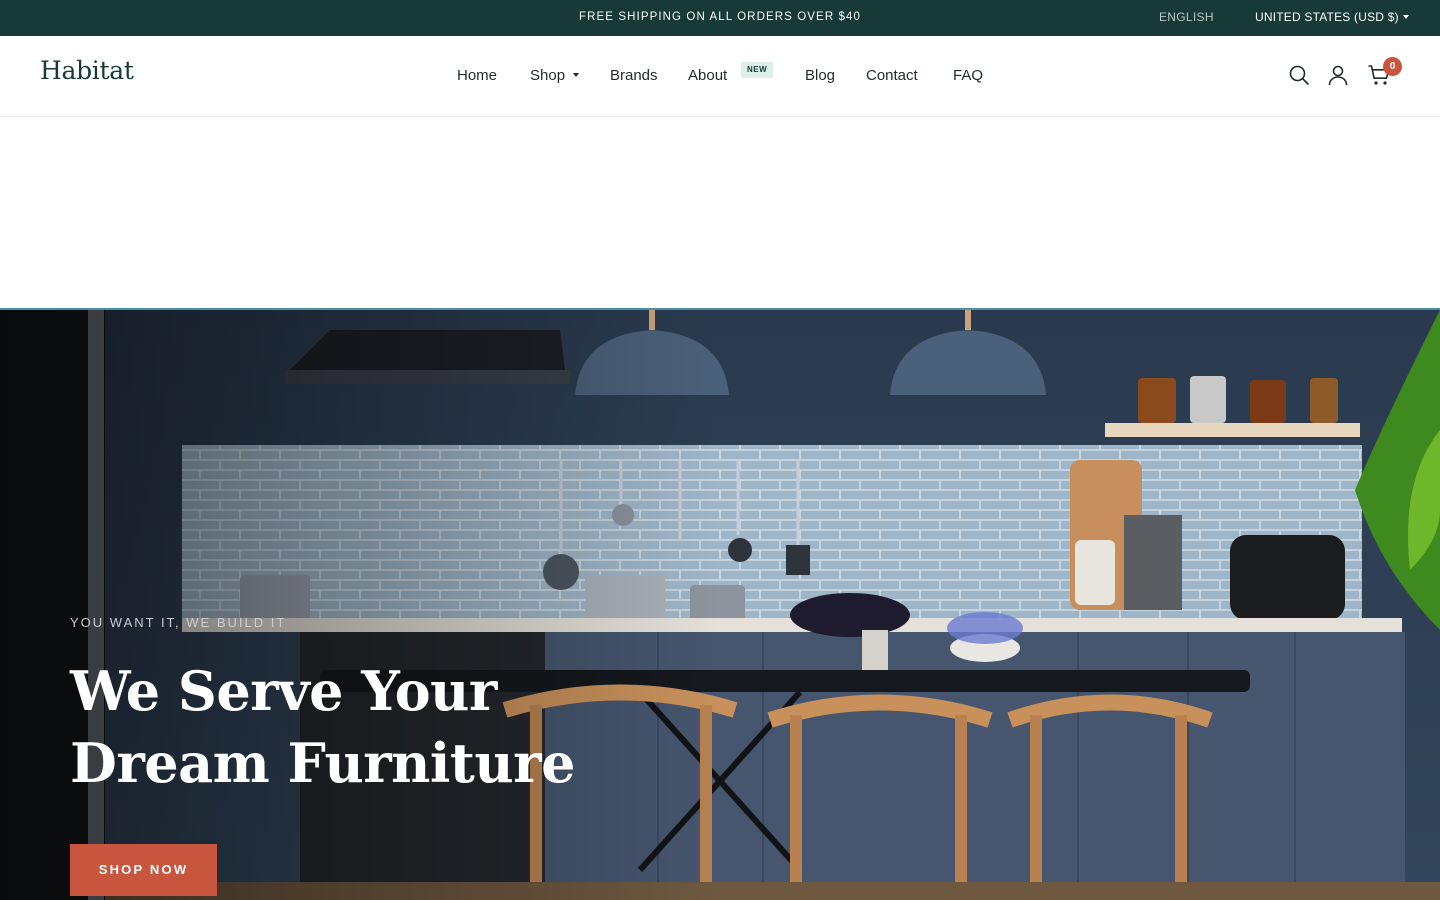  What do you see at coordinates (820, 76) in the screenshot?
I see `nav-item-blog: Blog` at bounding box center [820, 76].